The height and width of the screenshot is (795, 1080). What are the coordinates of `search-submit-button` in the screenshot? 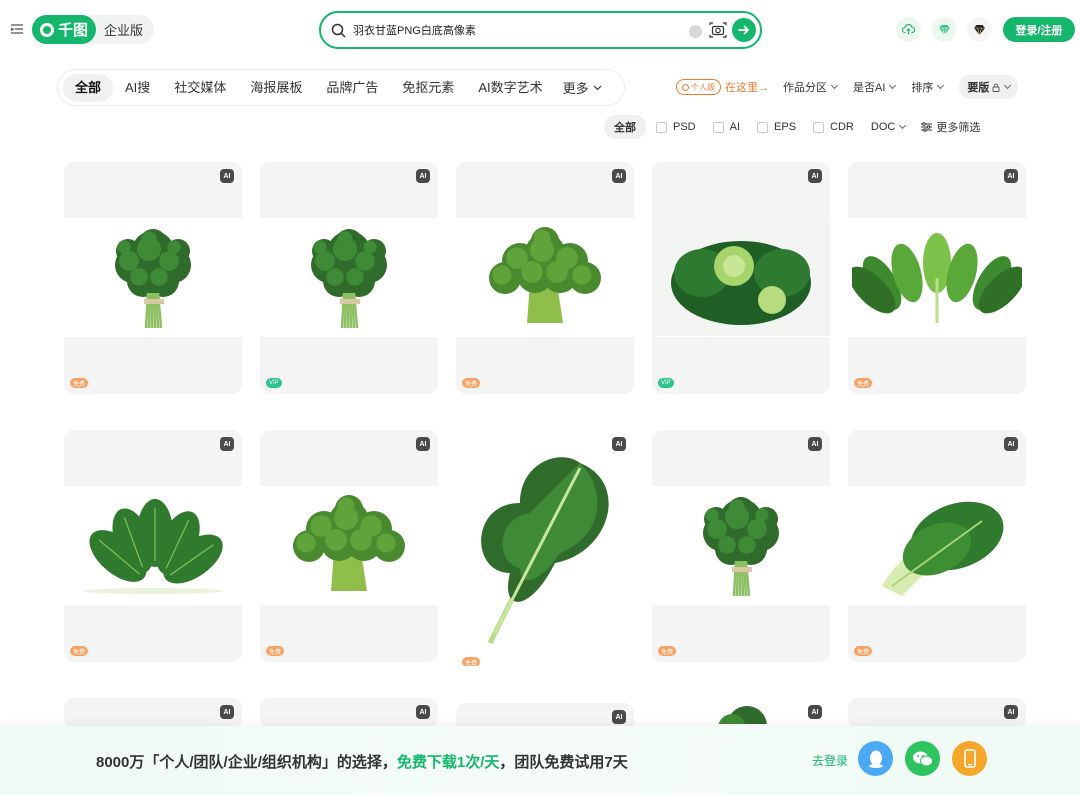 It's located at (744, 30).